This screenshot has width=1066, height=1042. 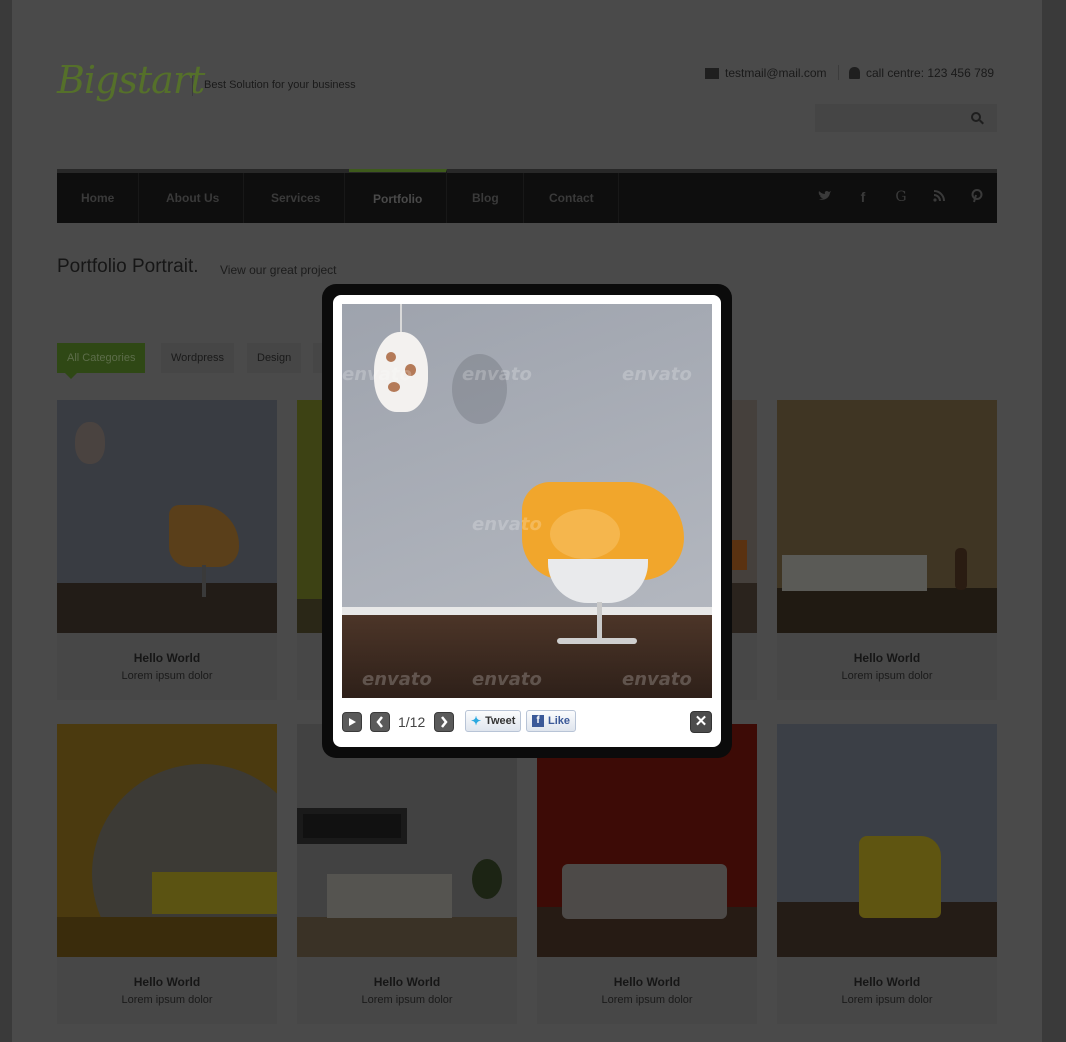 I want to click on chevron-right-icon, so click(x=444, y=722).